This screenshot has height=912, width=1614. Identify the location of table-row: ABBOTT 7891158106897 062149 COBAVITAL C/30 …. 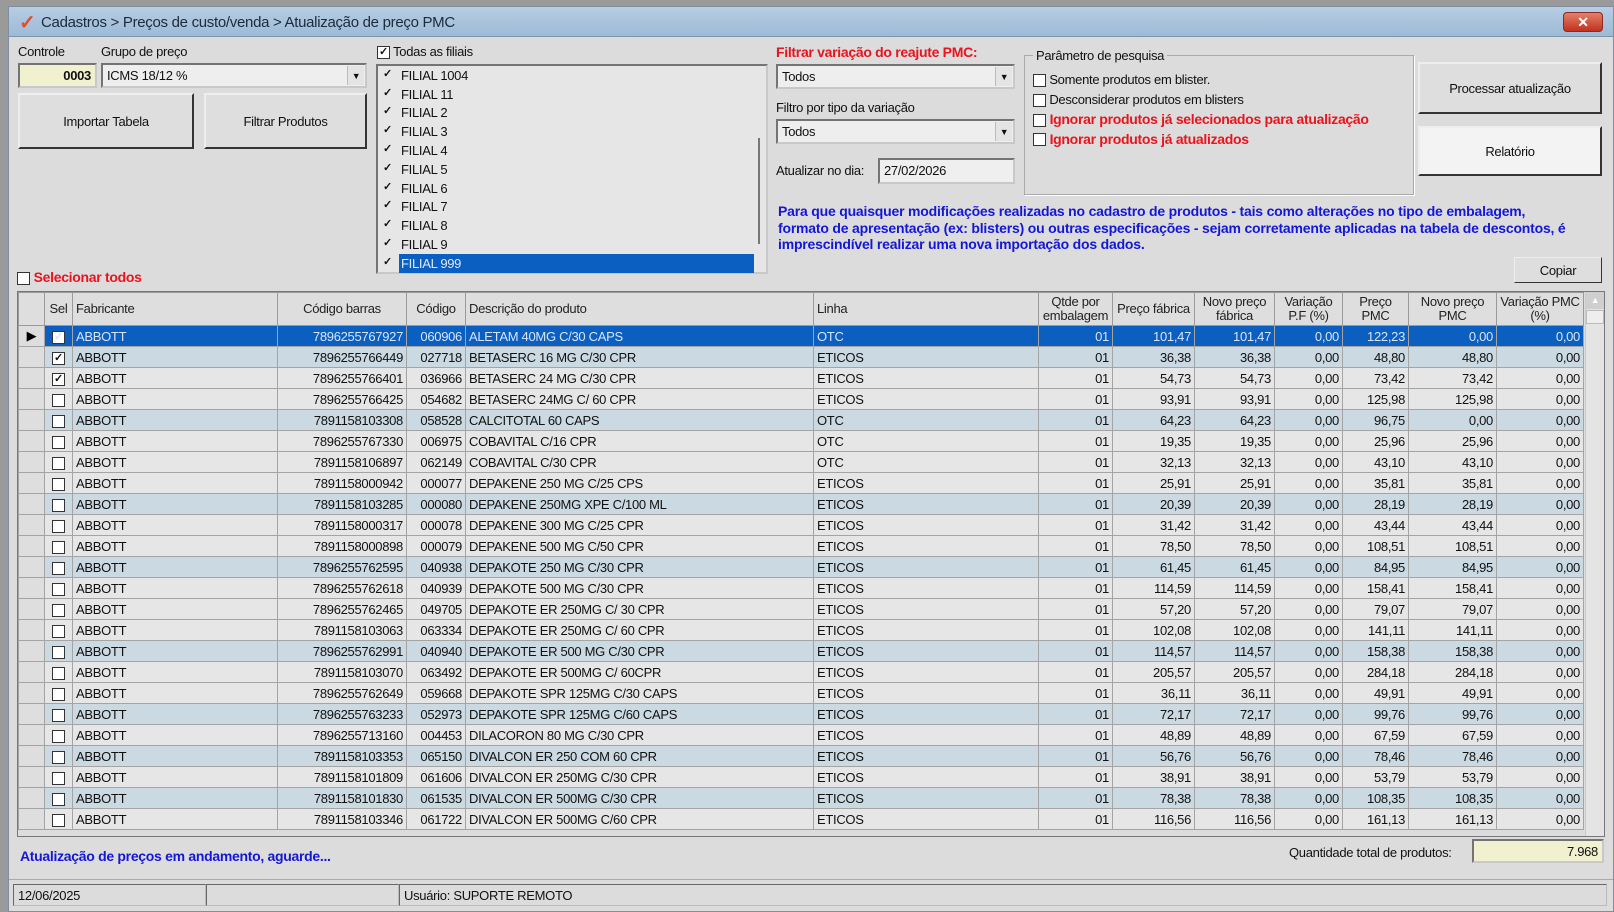
(801, 462).